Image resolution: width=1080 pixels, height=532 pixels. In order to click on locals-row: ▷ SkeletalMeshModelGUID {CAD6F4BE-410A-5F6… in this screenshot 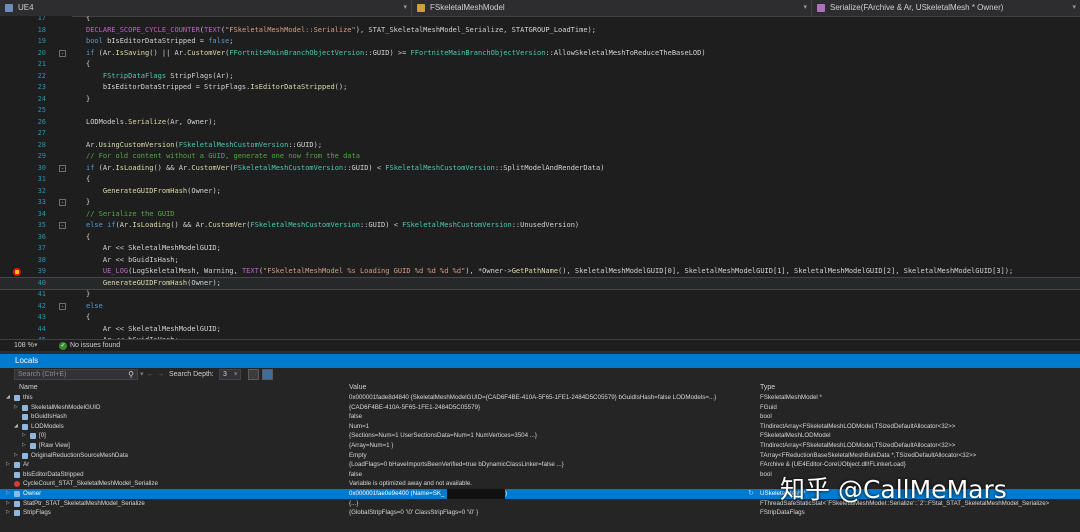, I will do `click(540, 408)`.